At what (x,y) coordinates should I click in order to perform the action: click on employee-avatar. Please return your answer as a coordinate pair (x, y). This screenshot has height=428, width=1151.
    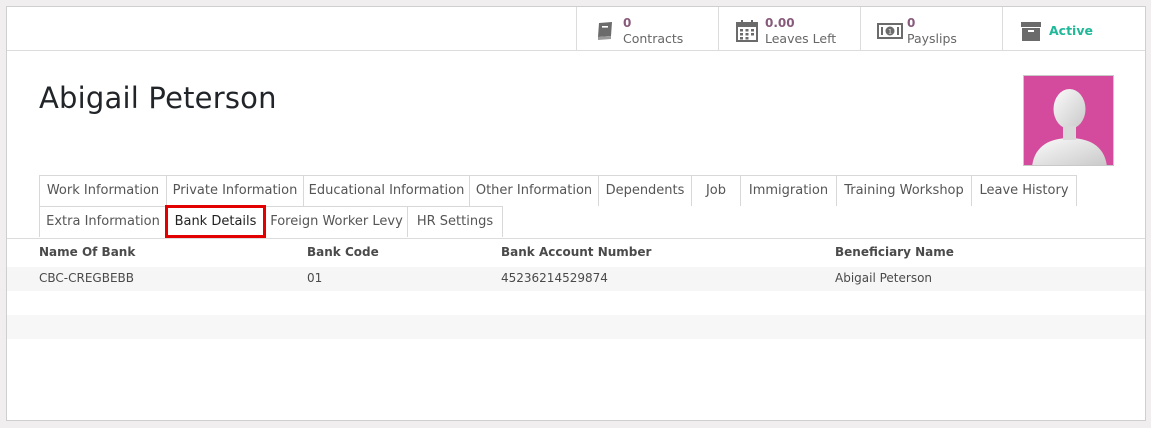
    Looking at the image, I should click on (1068, 120).